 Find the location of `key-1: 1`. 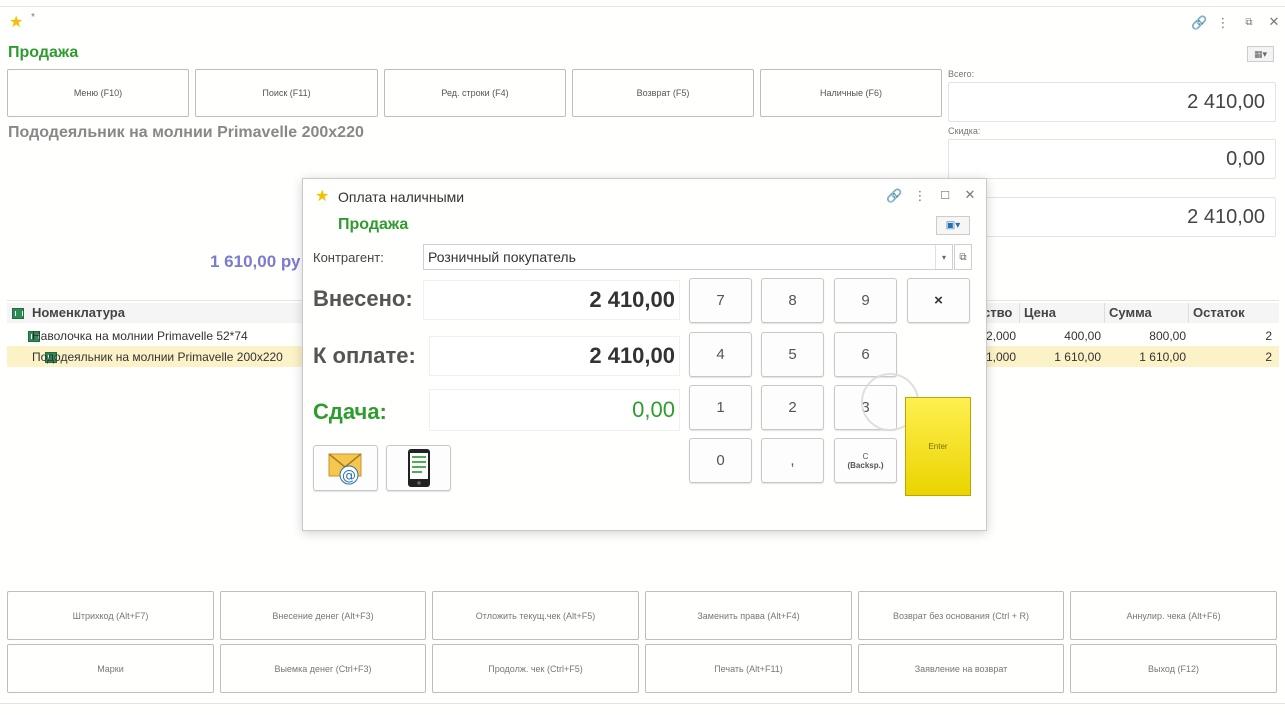

key-1: 1 is located at coordinates (720, 407).